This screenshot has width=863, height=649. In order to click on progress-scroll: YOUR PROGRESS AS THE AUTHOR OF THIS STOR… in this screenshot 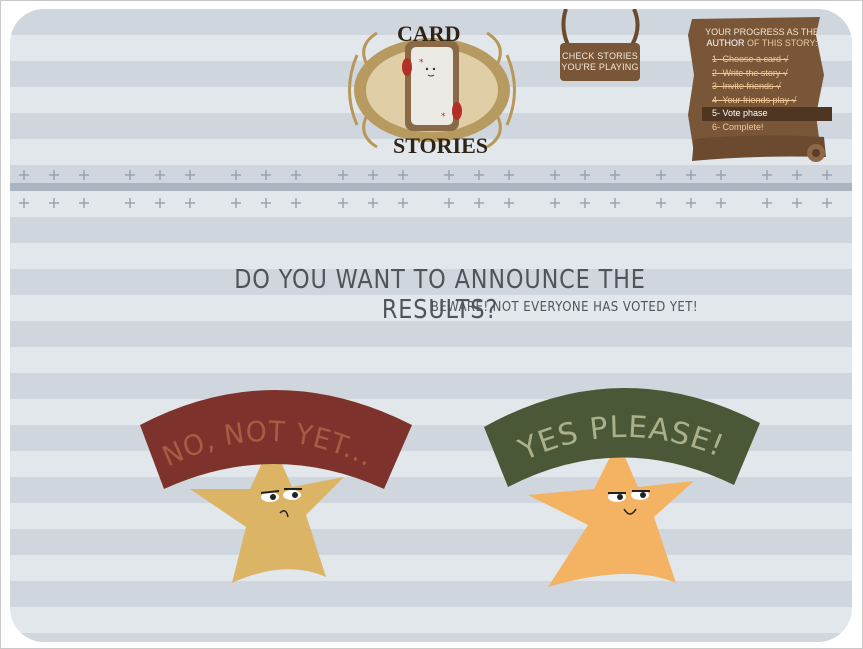, I will do `click(759, 90)`.